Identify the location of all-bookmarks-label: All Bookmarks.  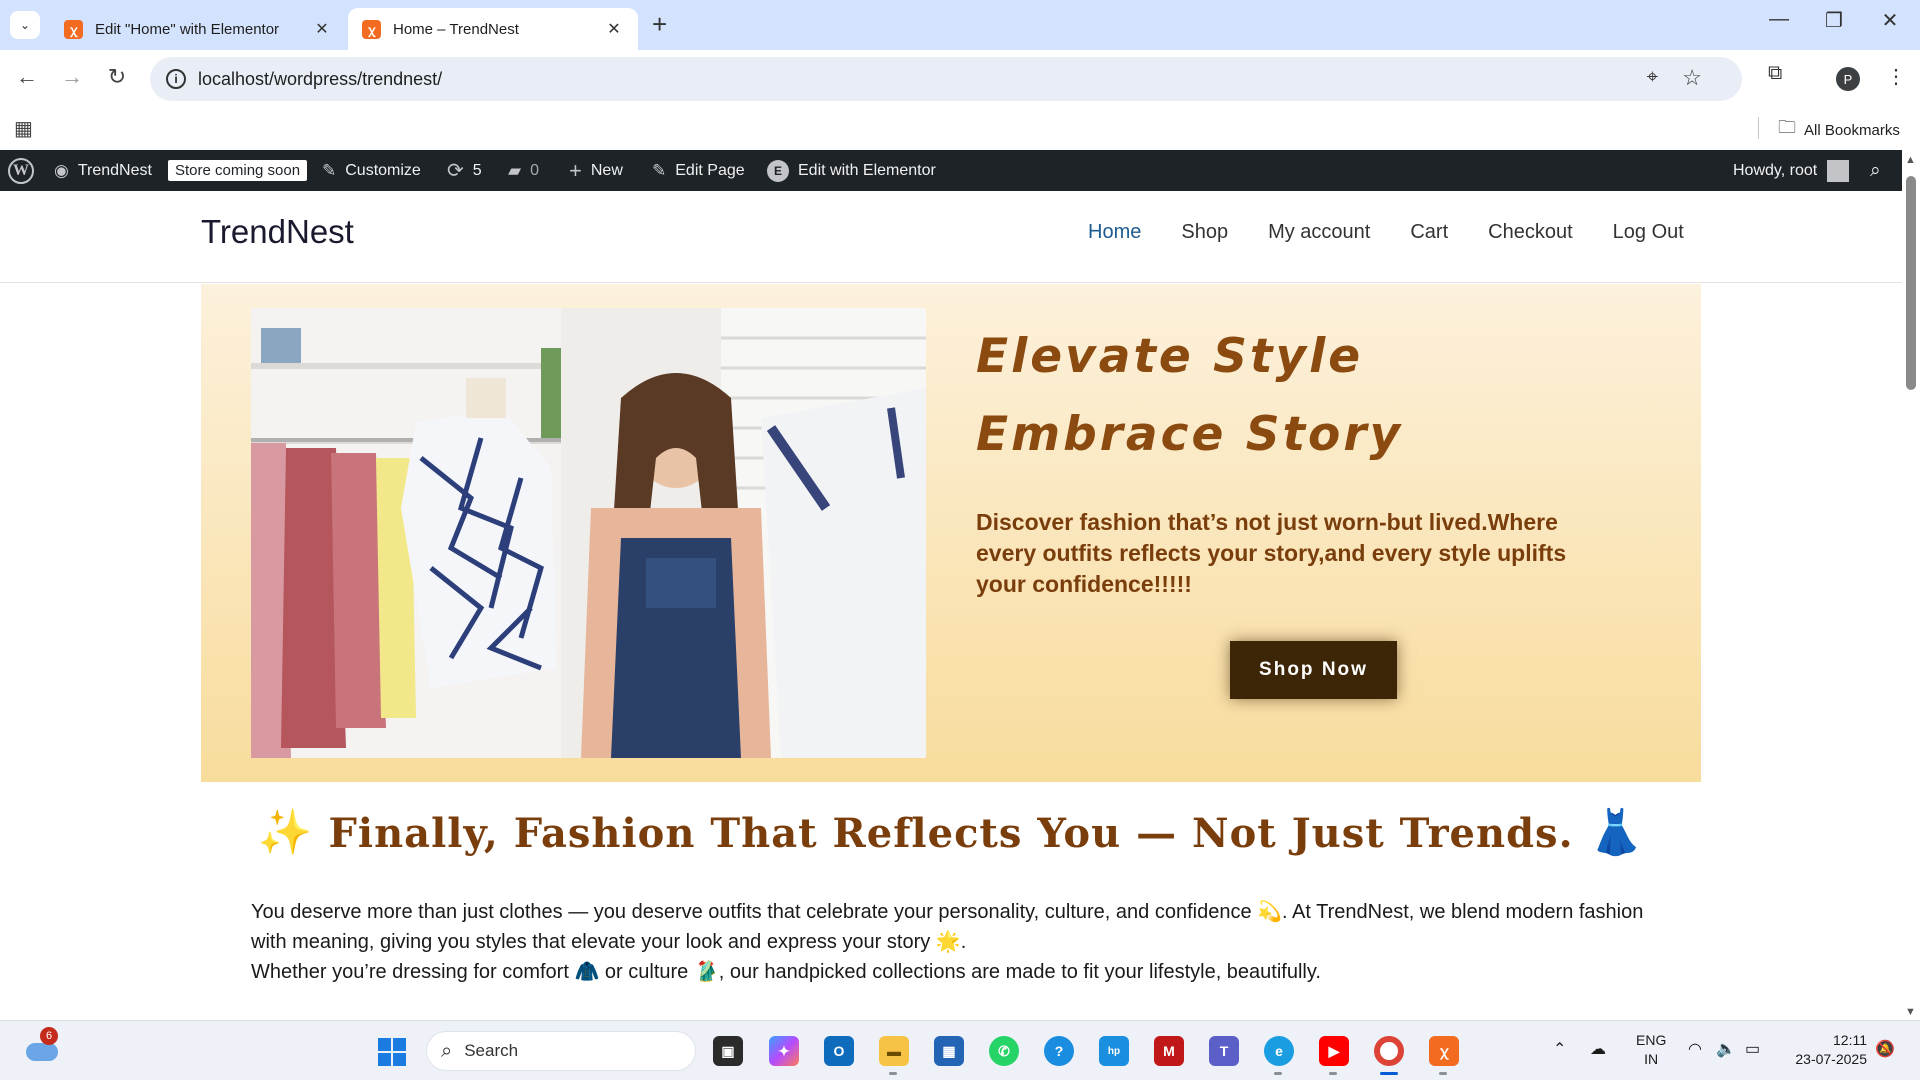
(1852, 130).